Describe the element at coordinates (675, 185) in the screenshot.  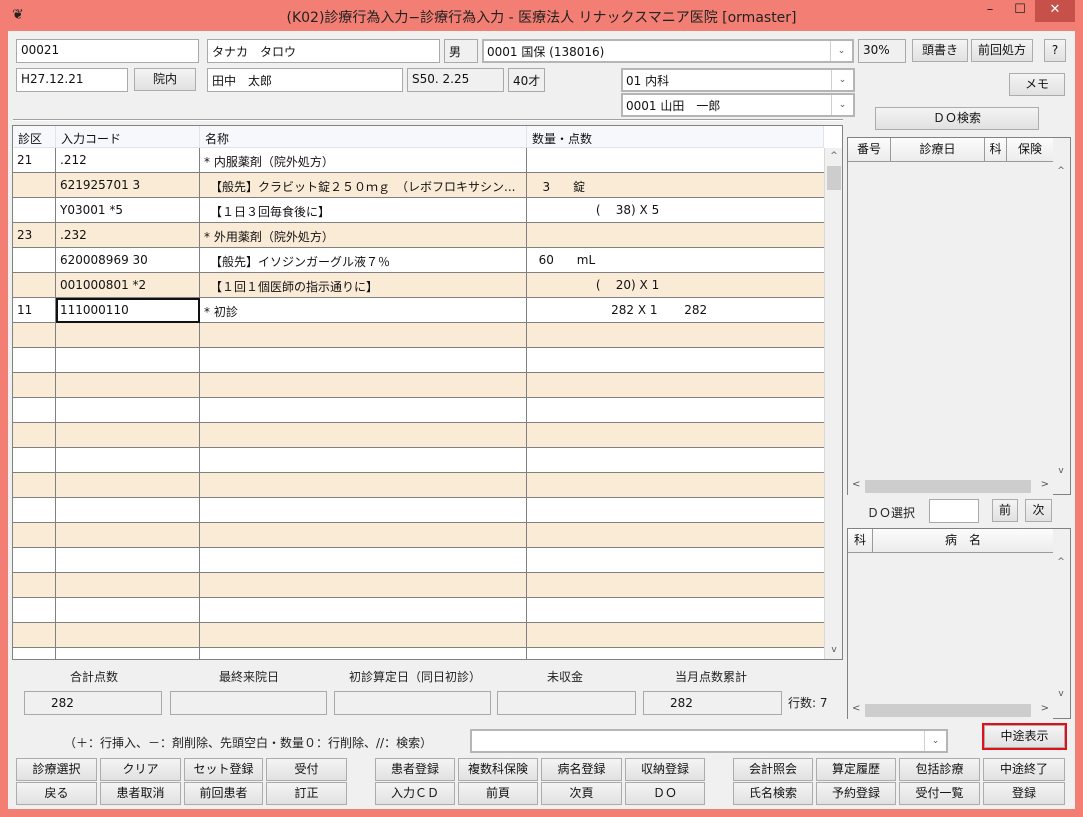
I see `cell-qty: 3 錠` at that location.